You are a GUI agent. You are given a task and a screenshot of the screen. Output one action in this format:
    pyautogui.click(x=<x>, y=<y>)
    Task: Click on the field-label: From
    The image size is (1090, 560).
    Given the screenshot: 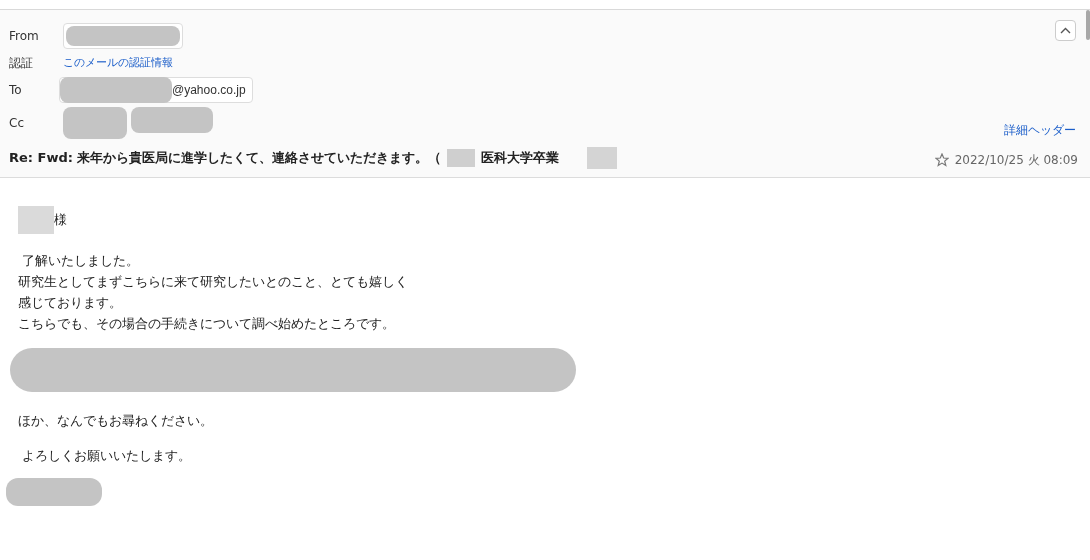 What is the action you would take?
    pyautogui.click(x=24, y=36)
    